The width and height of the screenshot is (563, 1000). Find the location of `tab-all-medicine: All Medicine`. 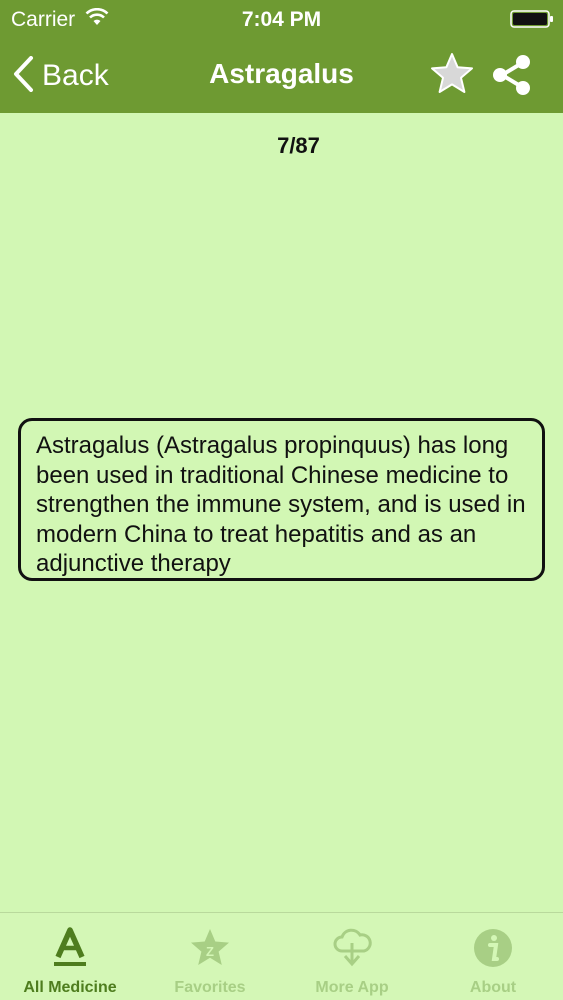

tab-all-medicine: All Medicine is located at coordinates (70, 956).